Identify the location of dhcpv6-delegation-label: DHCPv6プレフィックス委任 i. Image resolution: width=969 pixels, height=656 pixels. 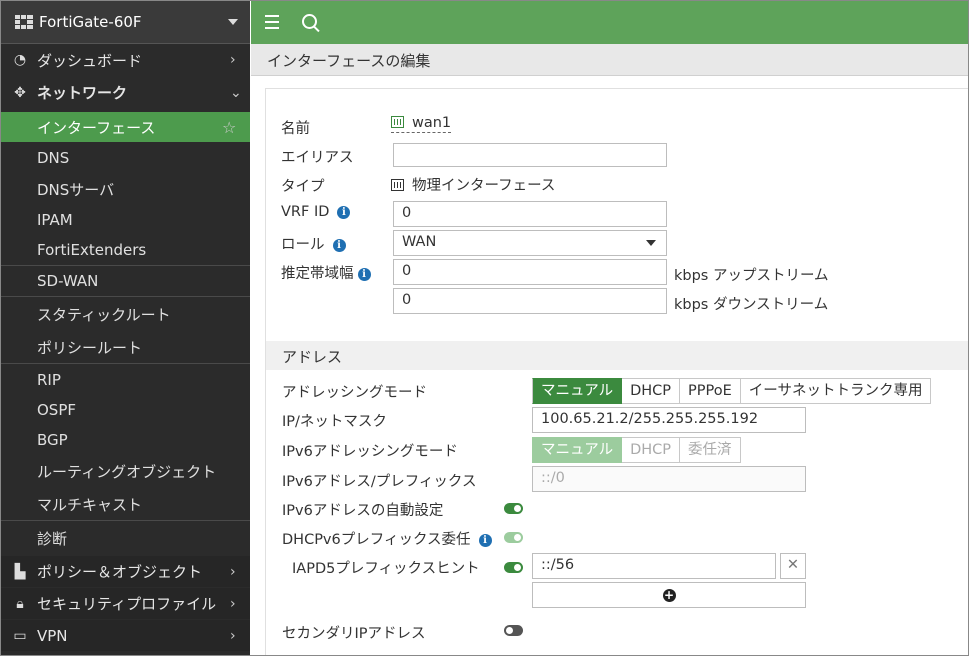
(387, 538).